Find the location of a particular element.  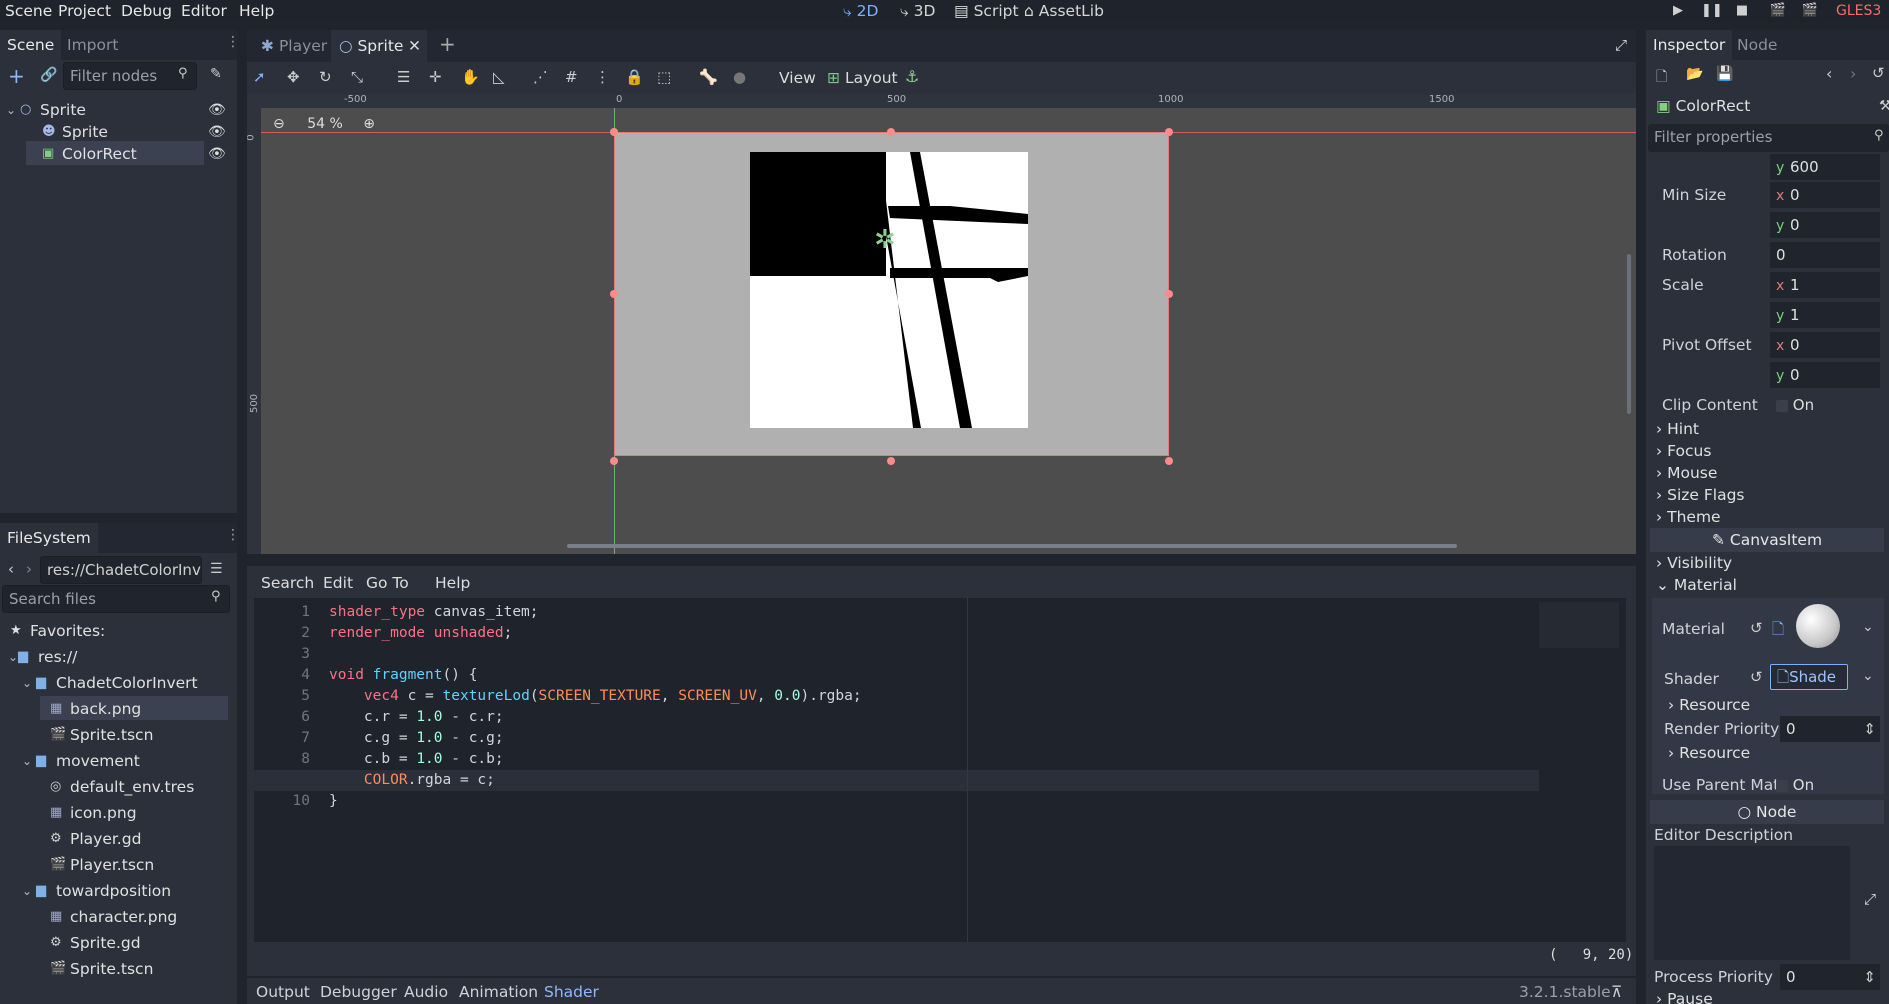

stop-button: ■ is located at coordinates (1742, 11).